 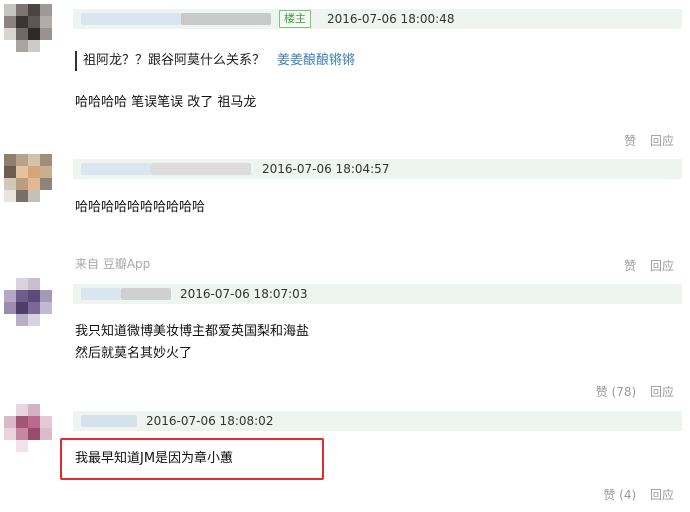 What do you see at coordinates (377, 294) in the screenshot?
I see `comment-header: 2016-07-06 18:07:03` at bounding box center [377, 294].